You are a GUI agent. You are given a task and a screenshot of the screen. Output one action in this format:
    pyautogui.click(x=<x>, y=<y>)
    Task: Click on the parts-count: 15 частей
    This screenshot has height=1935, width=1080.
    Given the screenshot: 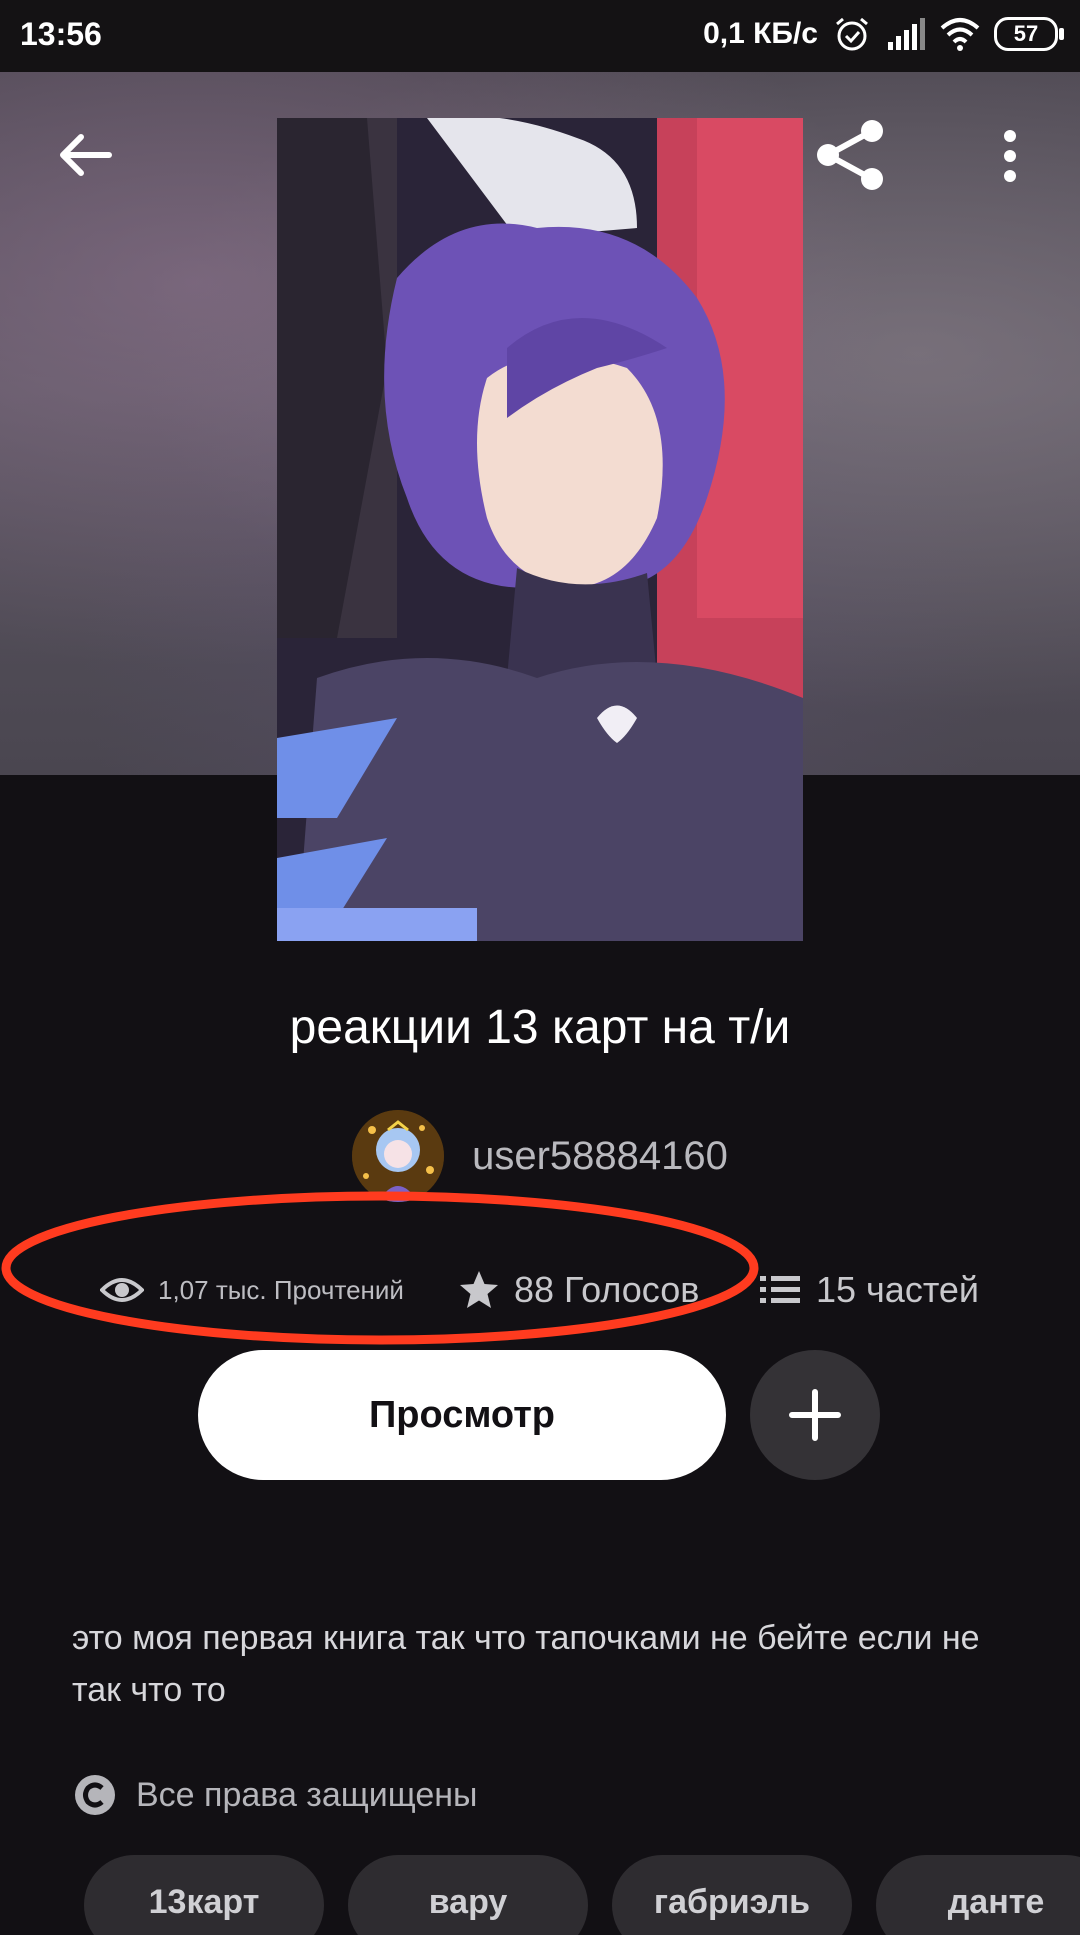 What is the action you would take?
    pyautogui.click(x=898, y=1289)
    